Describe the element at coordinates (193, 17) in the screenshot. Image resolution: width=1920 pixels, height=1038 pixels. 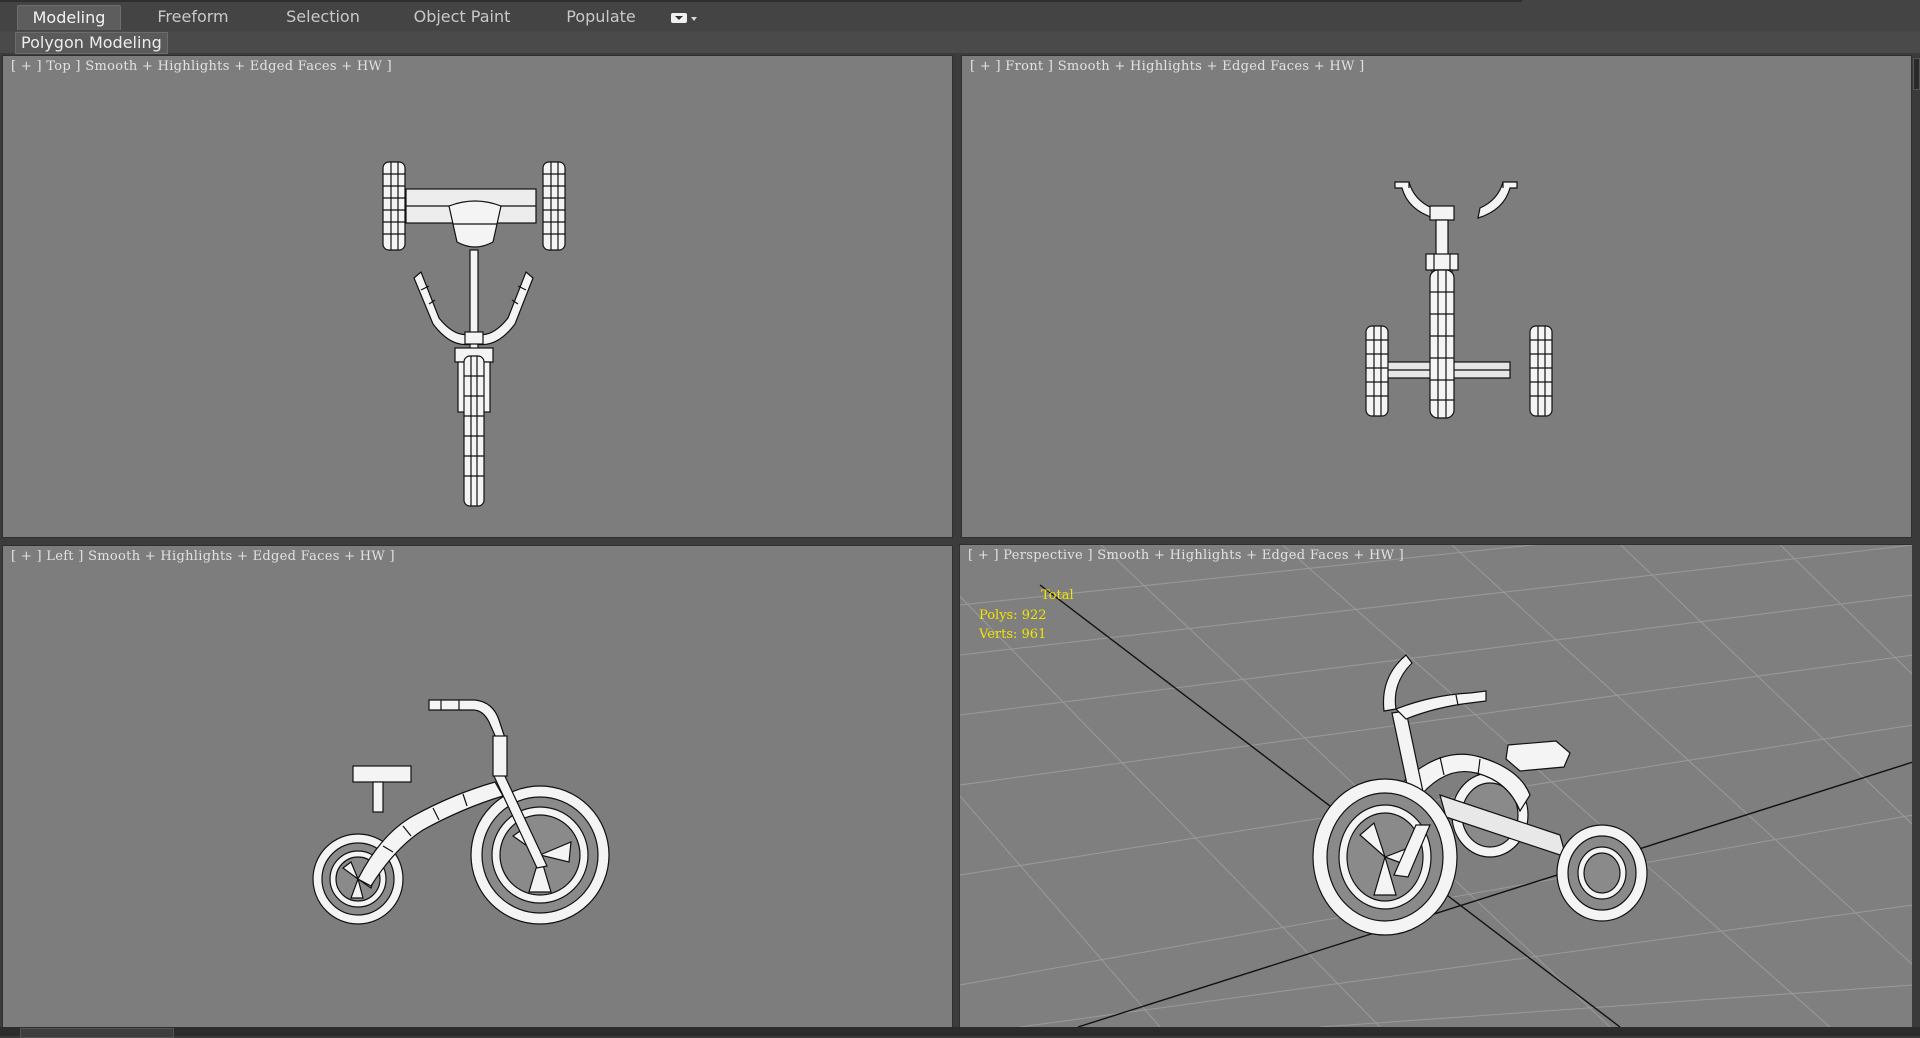
I see `tab-freeform: Freeform` at that location.